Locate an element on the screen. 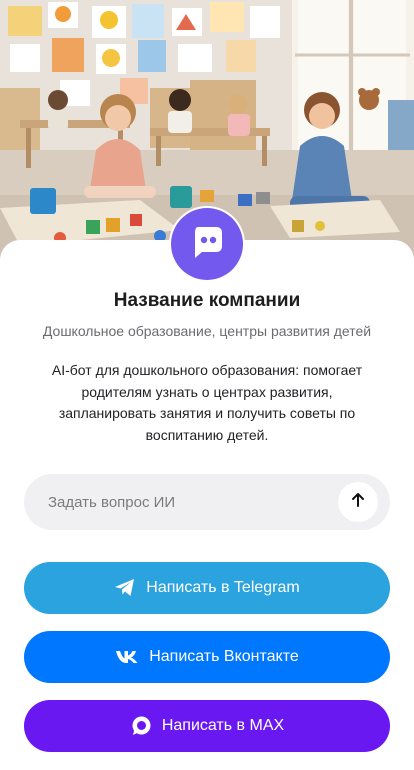 Image resolution: width=414 pixels, height=770 pixels. telegram-button: Написать в Telegram is located at coordinates (207, 588).